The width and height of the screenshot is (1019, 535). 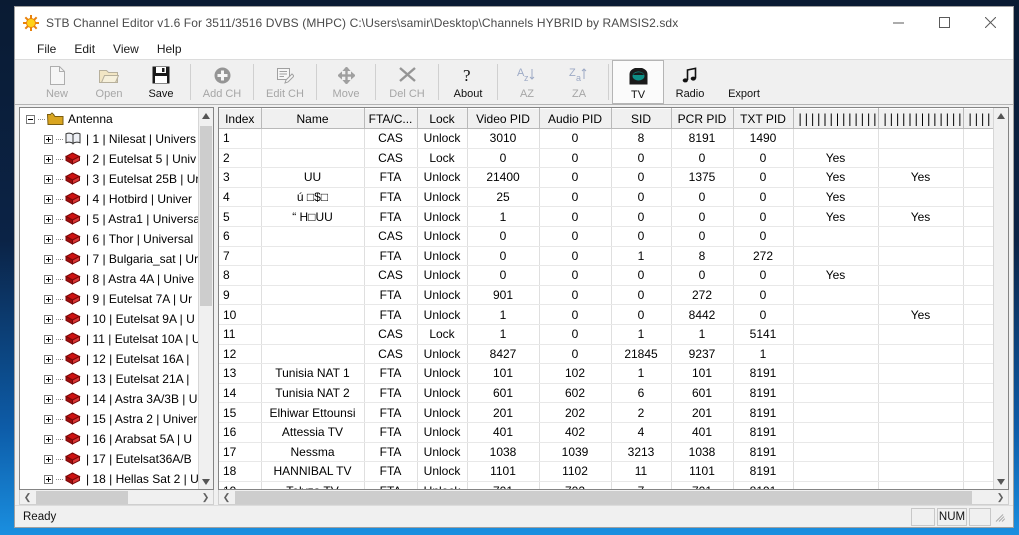 What do you see at coordinates (702, 393) in the screenshot?
I see `cell-pcr-pid: 601` at bounding box center [702, 393].